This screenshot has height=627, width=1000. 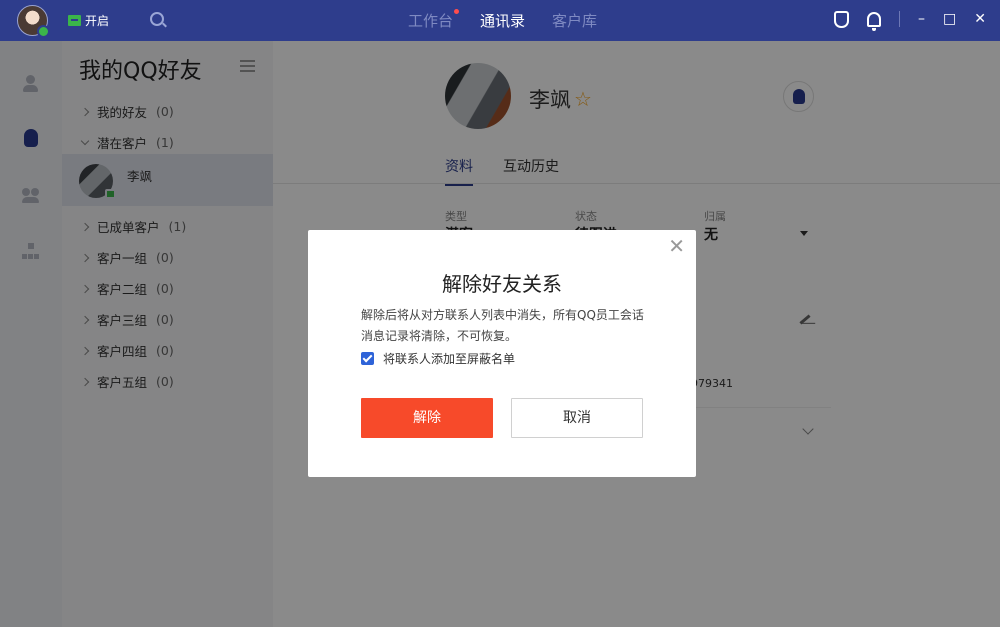 What do you see at coordinates (980, 19) in the screenshot?
I see `close-window-button: ✕` at bounding box center [980, 19].